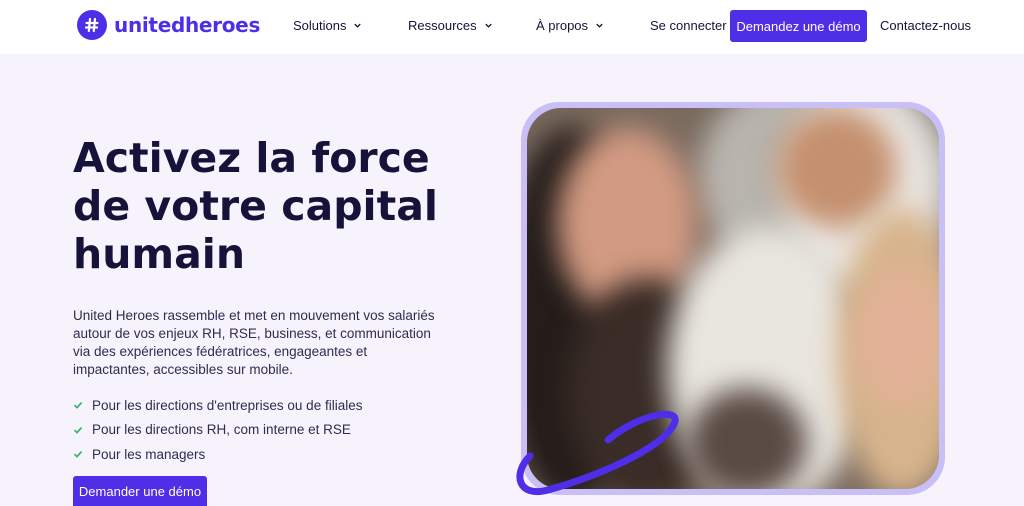 This screenshot has height=506, width=1024. I want to click on nav-solutions-label: Solutions, so click(320, 25).